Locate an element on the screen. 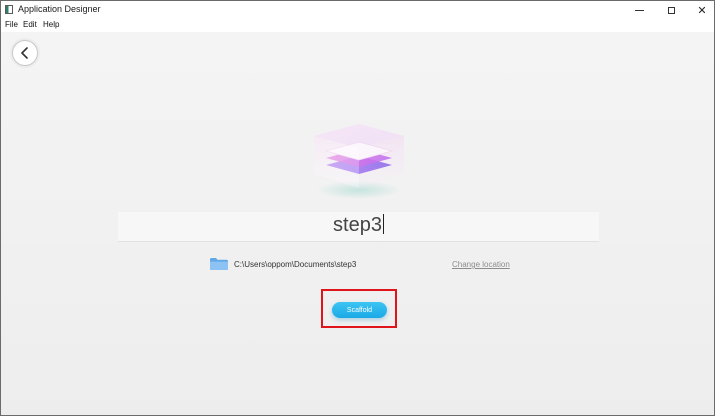  project-name-text: step3 is located at coordinates (357, 225).